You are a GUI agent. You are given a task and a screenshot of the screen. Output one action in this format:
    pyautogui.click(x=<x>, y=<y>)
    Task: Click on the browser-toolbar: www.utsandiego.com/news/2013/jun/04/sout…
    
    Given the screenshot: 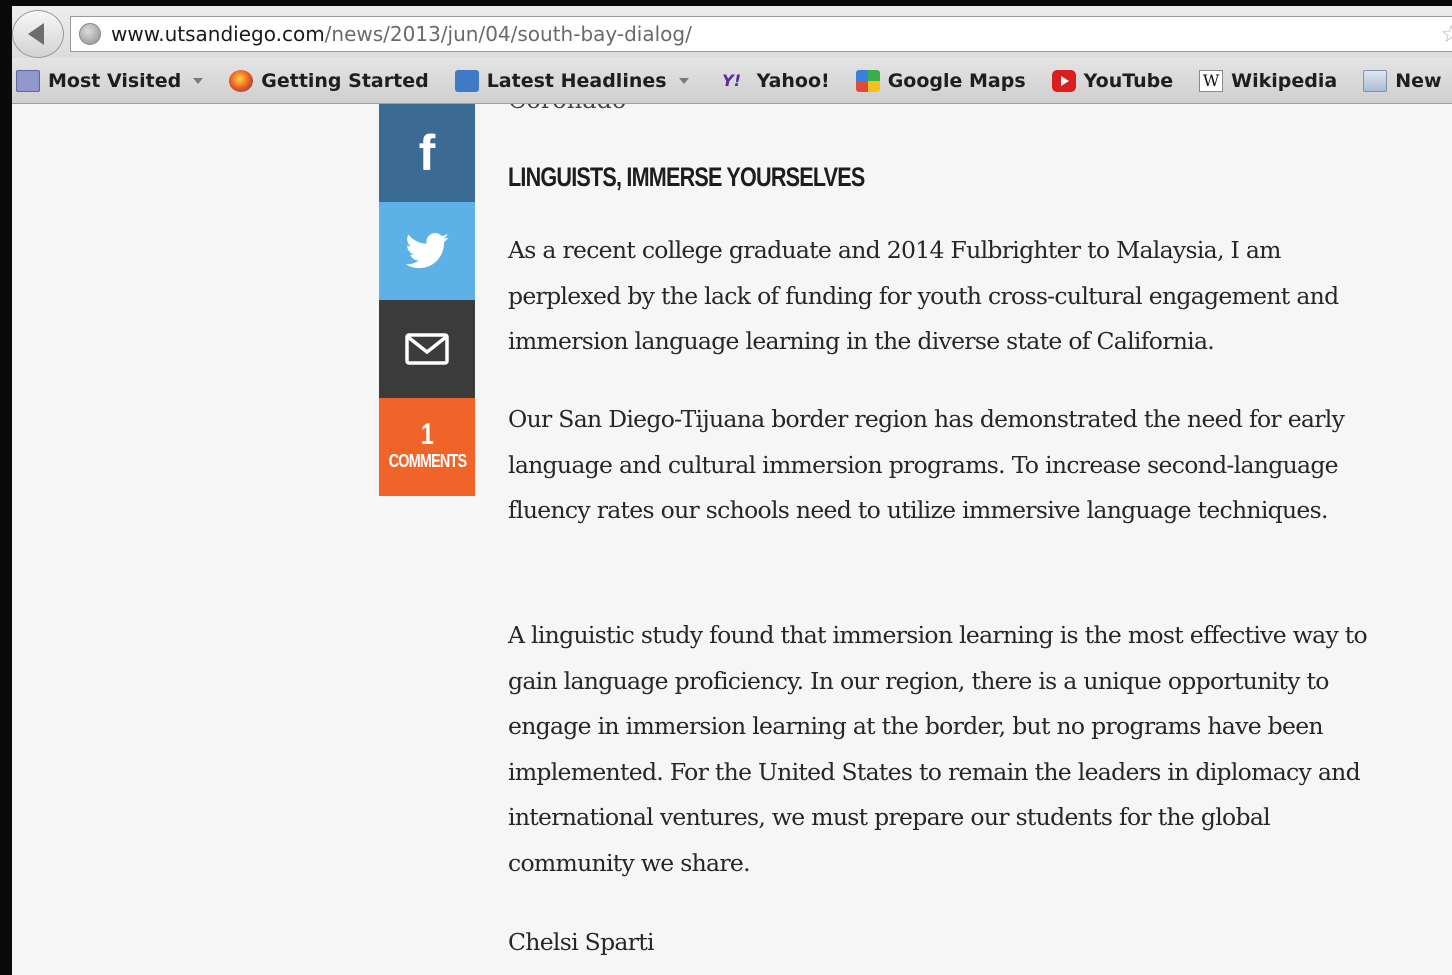 What is the action you would take?
    pyautogui.click(x=732, y=32)
    